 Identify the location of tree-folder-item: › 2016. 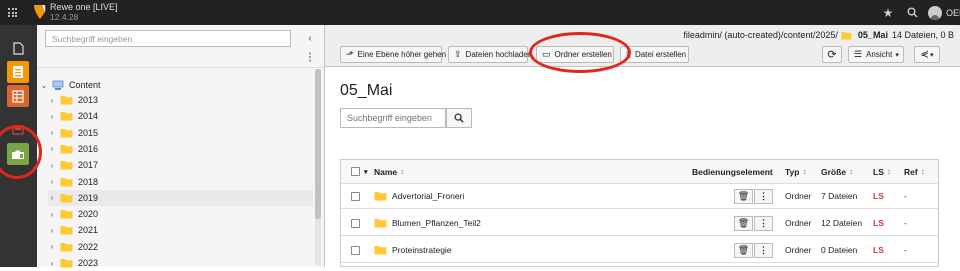
(73, 149).